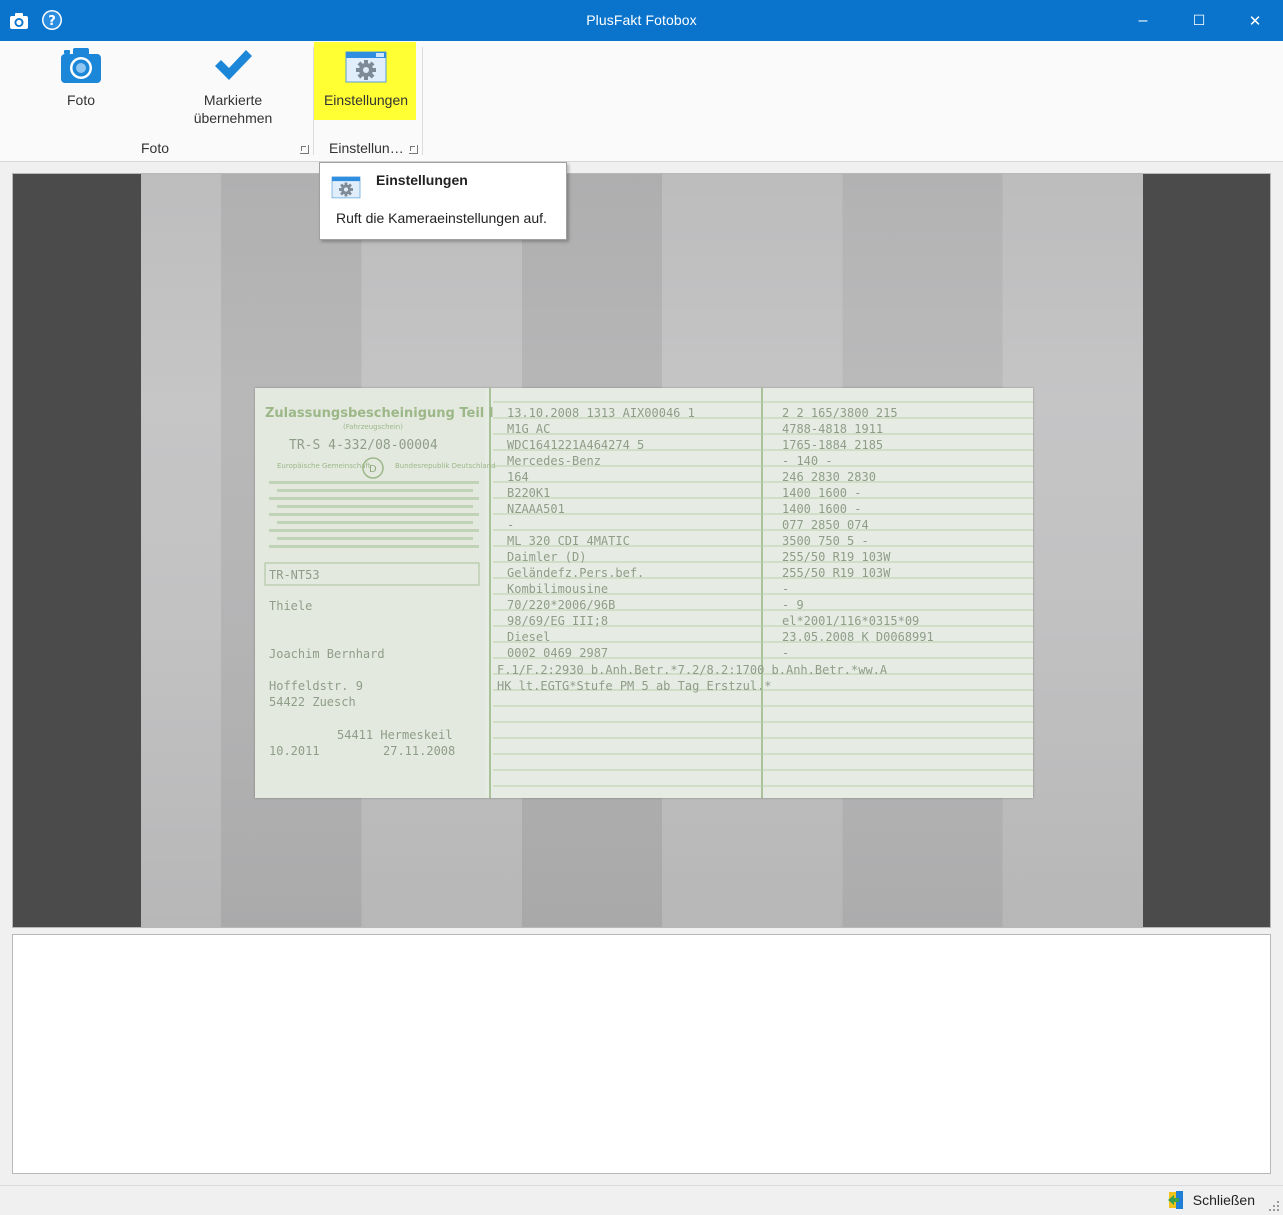  What do you see at coordinates (575, 573) in the screenshot?
I see `doc-mid-row: Geländefz.Pers.bef.` at bounding box center [575, 573].